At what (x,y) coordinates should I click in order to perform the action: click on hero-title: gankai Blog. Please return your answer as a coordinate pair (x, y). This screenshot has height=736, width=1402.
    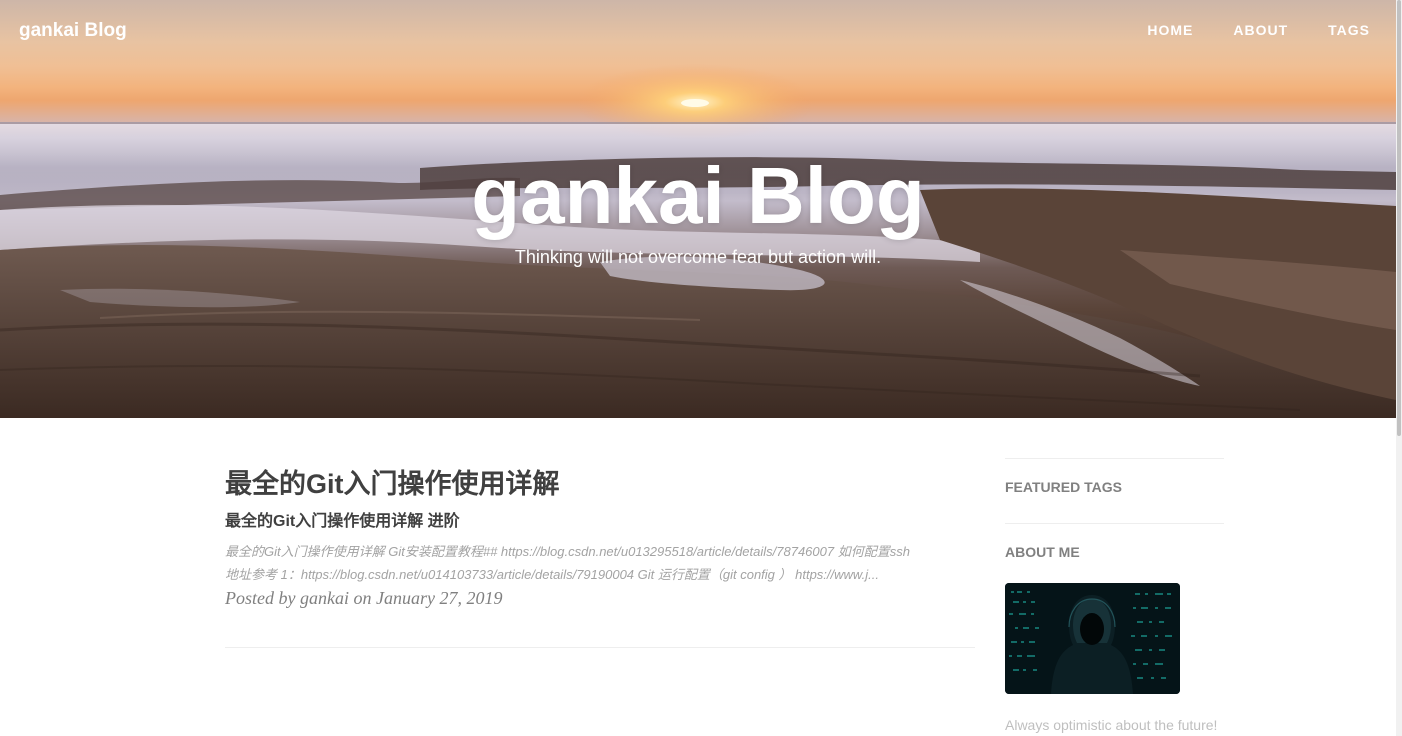
    Looking at the image, I should click on (698, 195).